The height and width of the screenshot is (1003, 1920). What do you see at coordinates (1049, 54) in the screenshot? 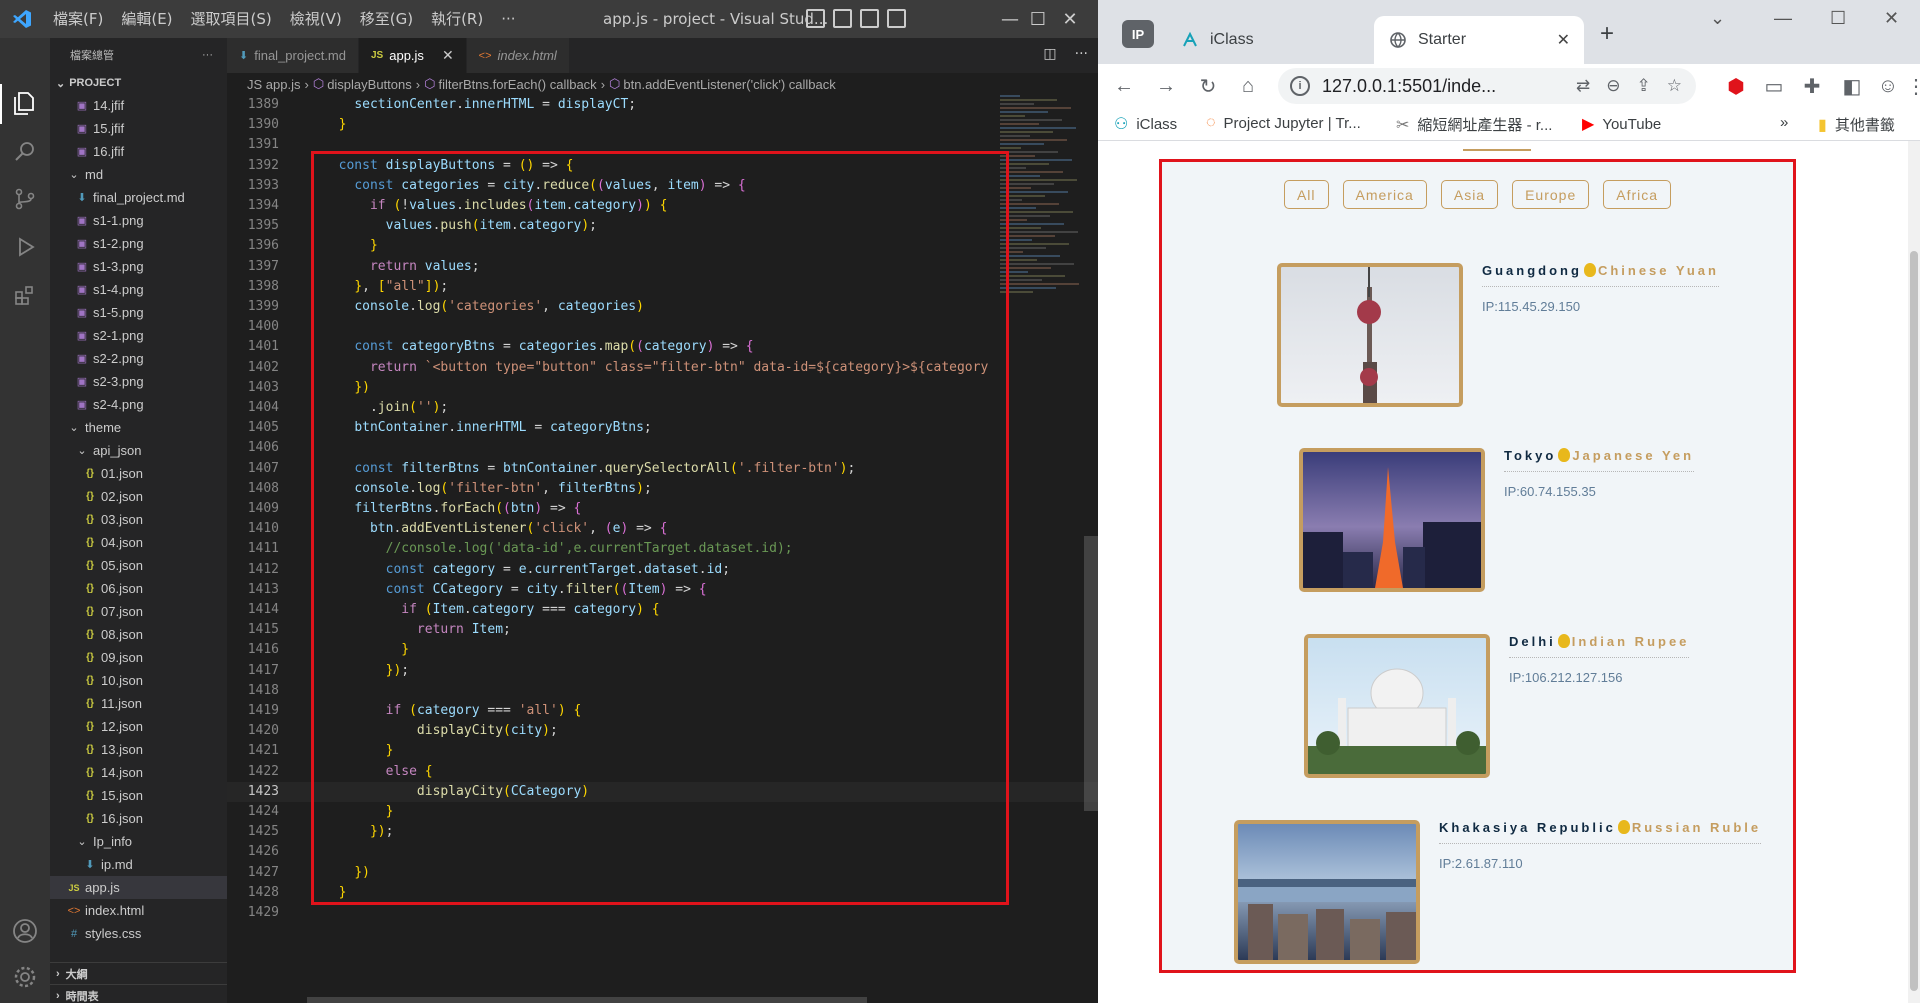
I see `split-editor-icon: ◫` at bounding box center [1049, 54].